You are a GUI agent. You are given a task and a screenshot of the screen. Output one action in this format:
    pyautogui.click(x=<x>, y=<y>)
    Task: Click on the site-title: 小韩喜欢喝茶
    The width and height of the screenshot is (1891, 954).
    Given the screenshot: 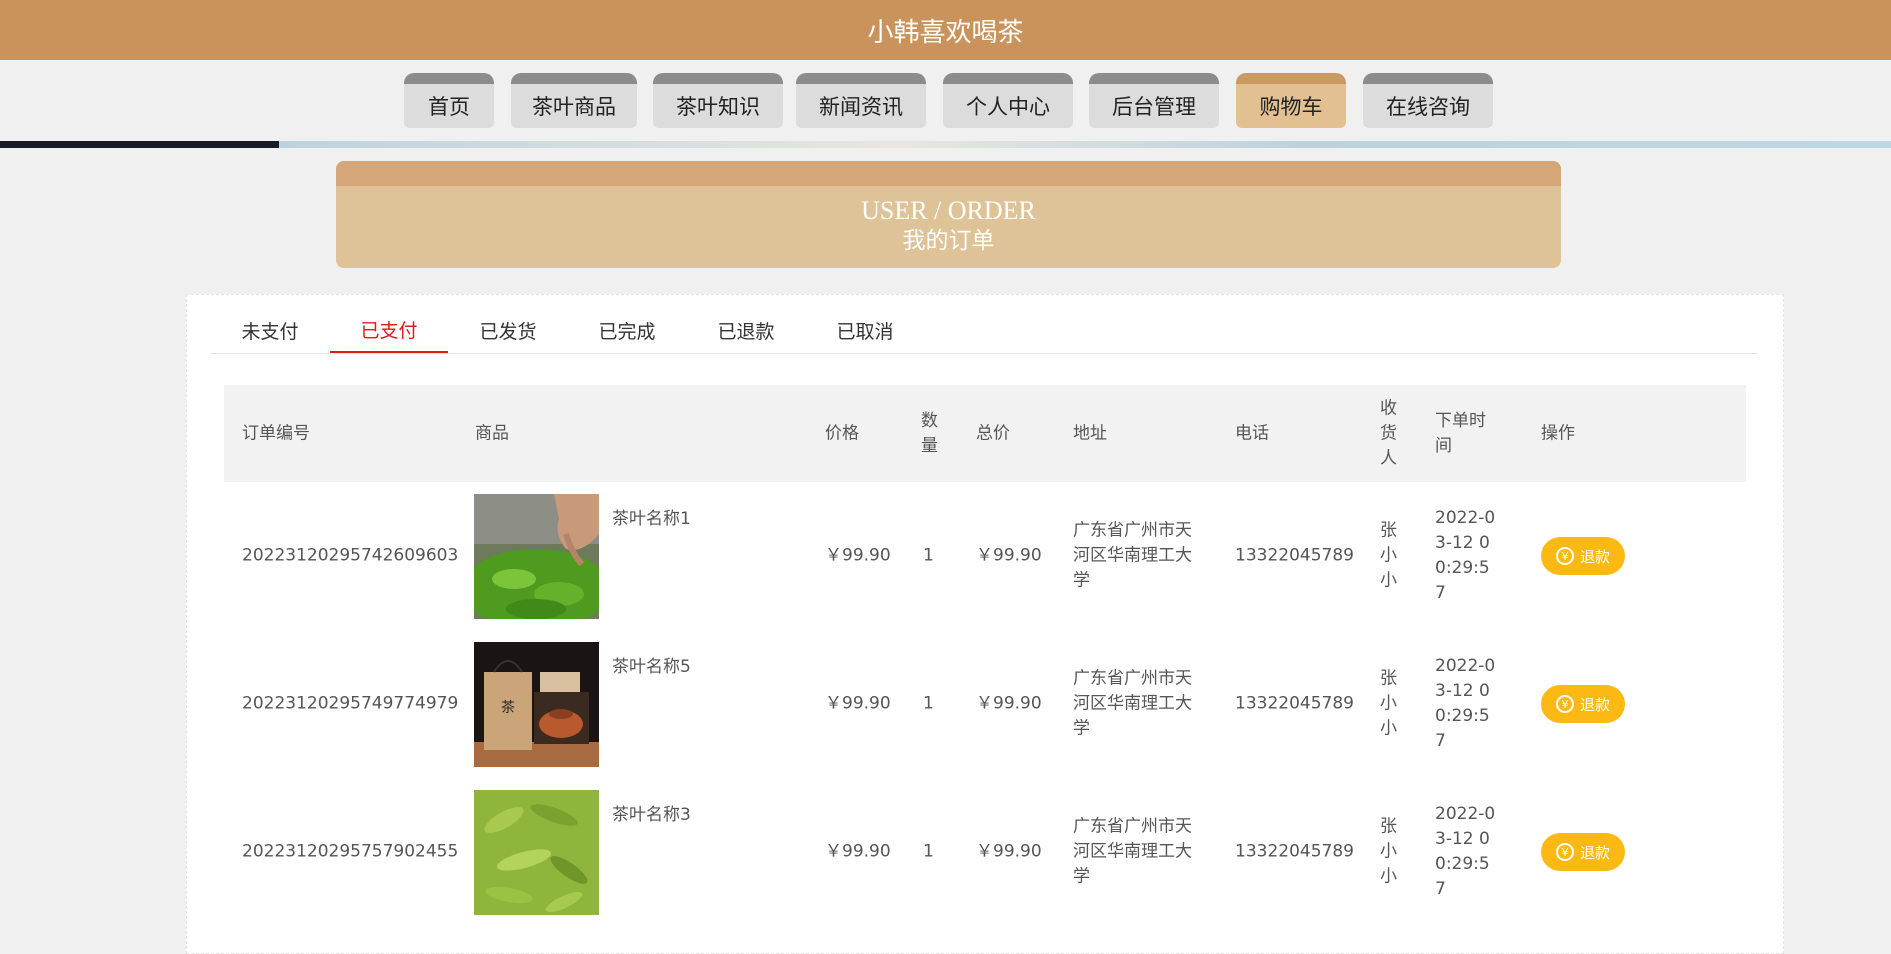 What is the action you would take?
    pyautogui.click(x=945, y=32)
    